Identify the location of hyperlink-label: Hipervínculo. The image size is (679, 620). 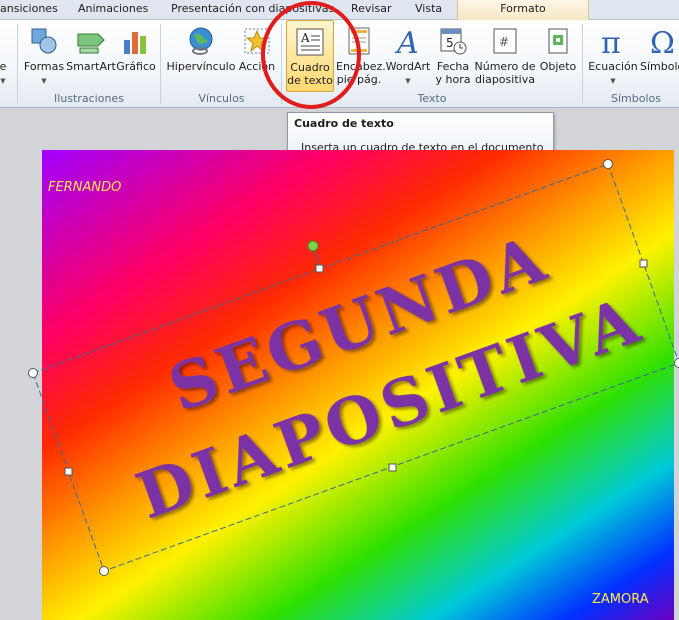
(201, 66).